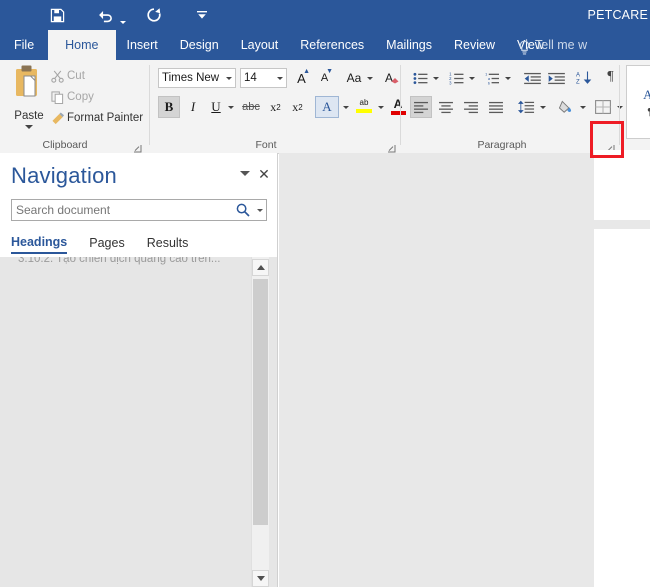 Image resolution: width=650 pixels, height=587 pixels. What do you see at coordinates (364, 106) in the screenshot?
I see `highlight-button: ab` at bounding box center [364, 106].